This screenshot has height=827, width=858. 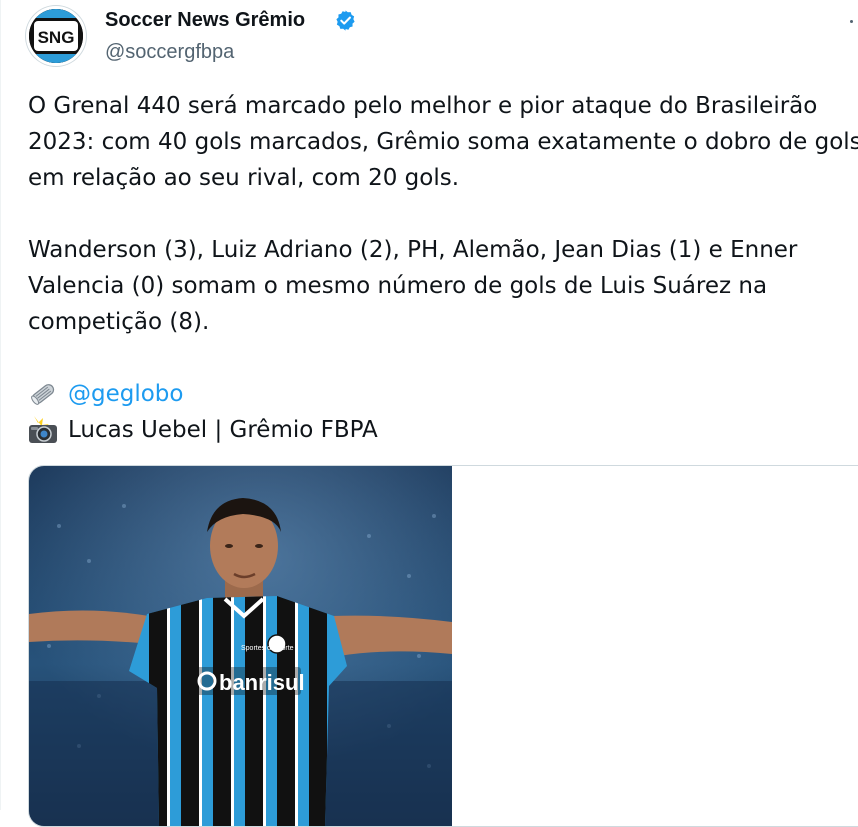 I want to click on tweet-line: em relação ao seu rival, com 20 gols., so click(x=244, y=178).